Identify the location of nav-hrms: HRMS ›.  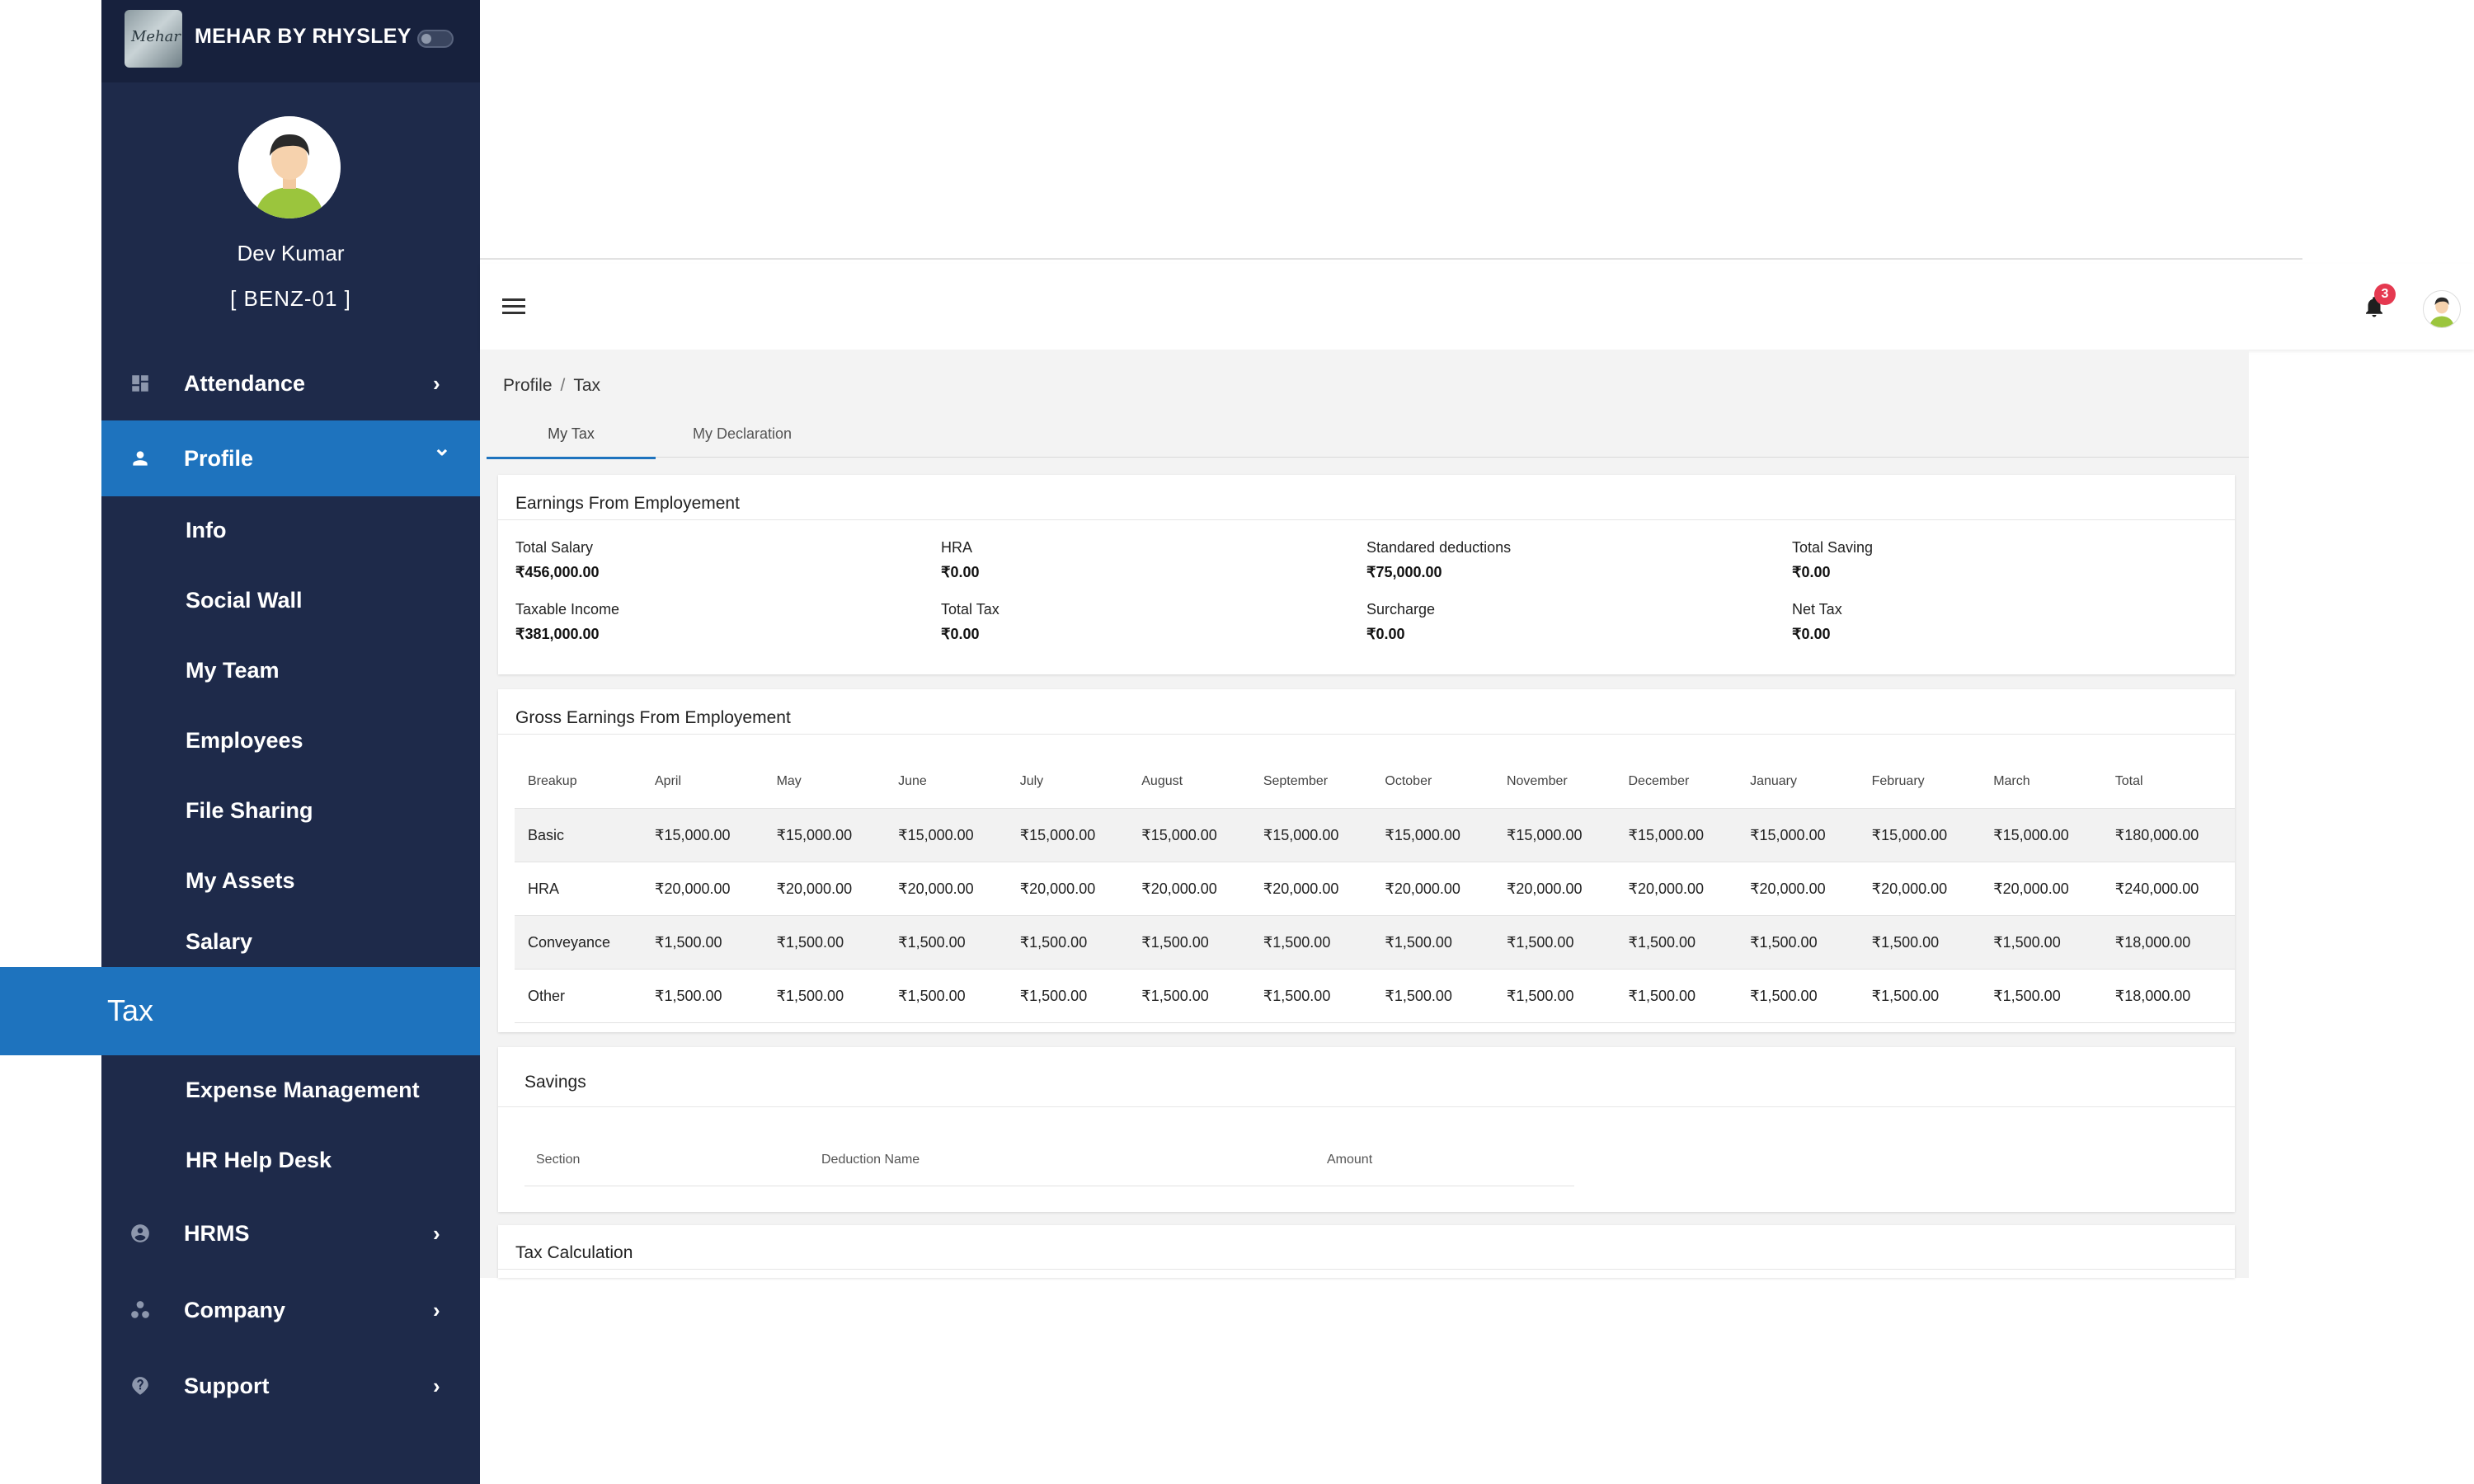
(290, 1233).